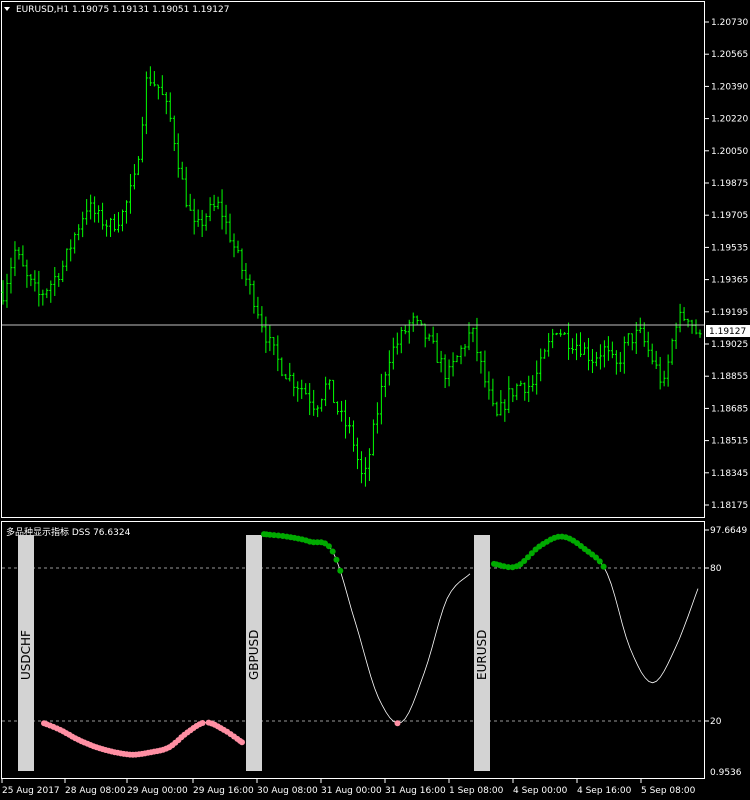 The width and height of the screenshot is (750, 800). I want to click on price-axis-label: 1.19195, so click(729, 313).